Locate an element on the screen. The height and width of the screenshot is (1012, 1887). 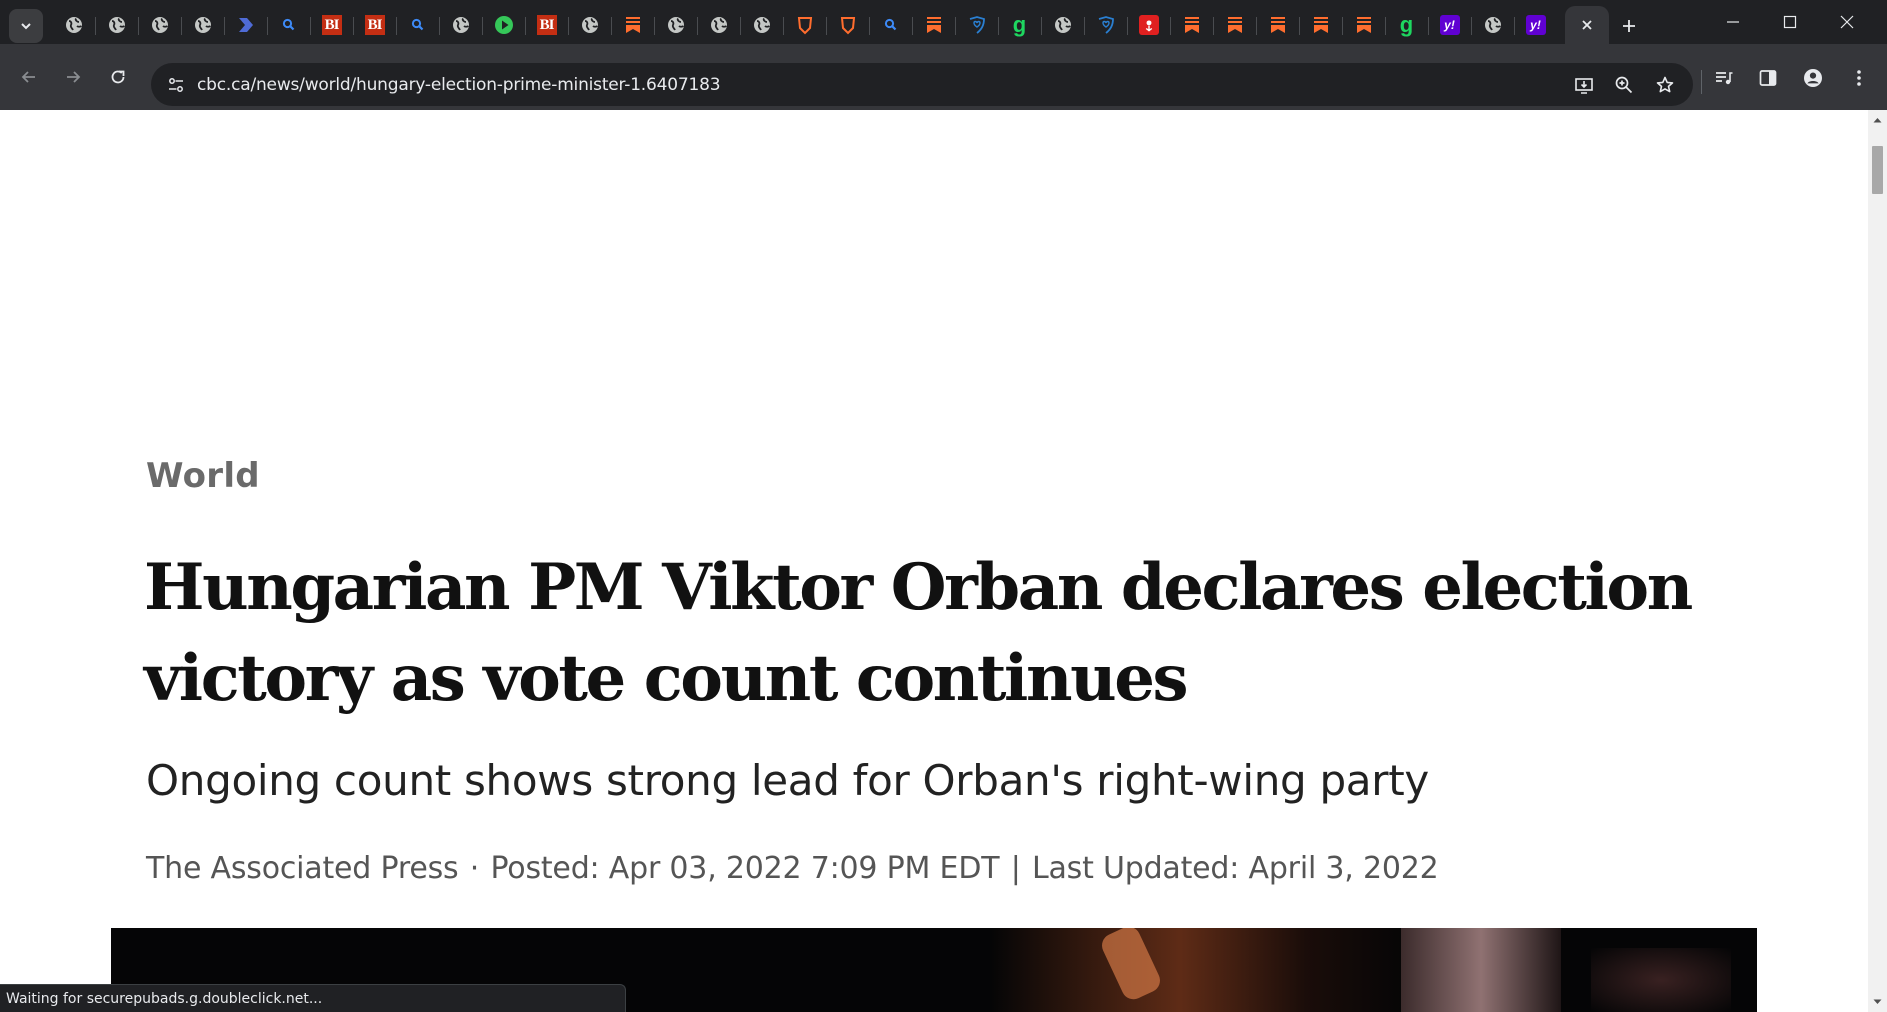
tab-23: g is located at coordinates (1019, 25).